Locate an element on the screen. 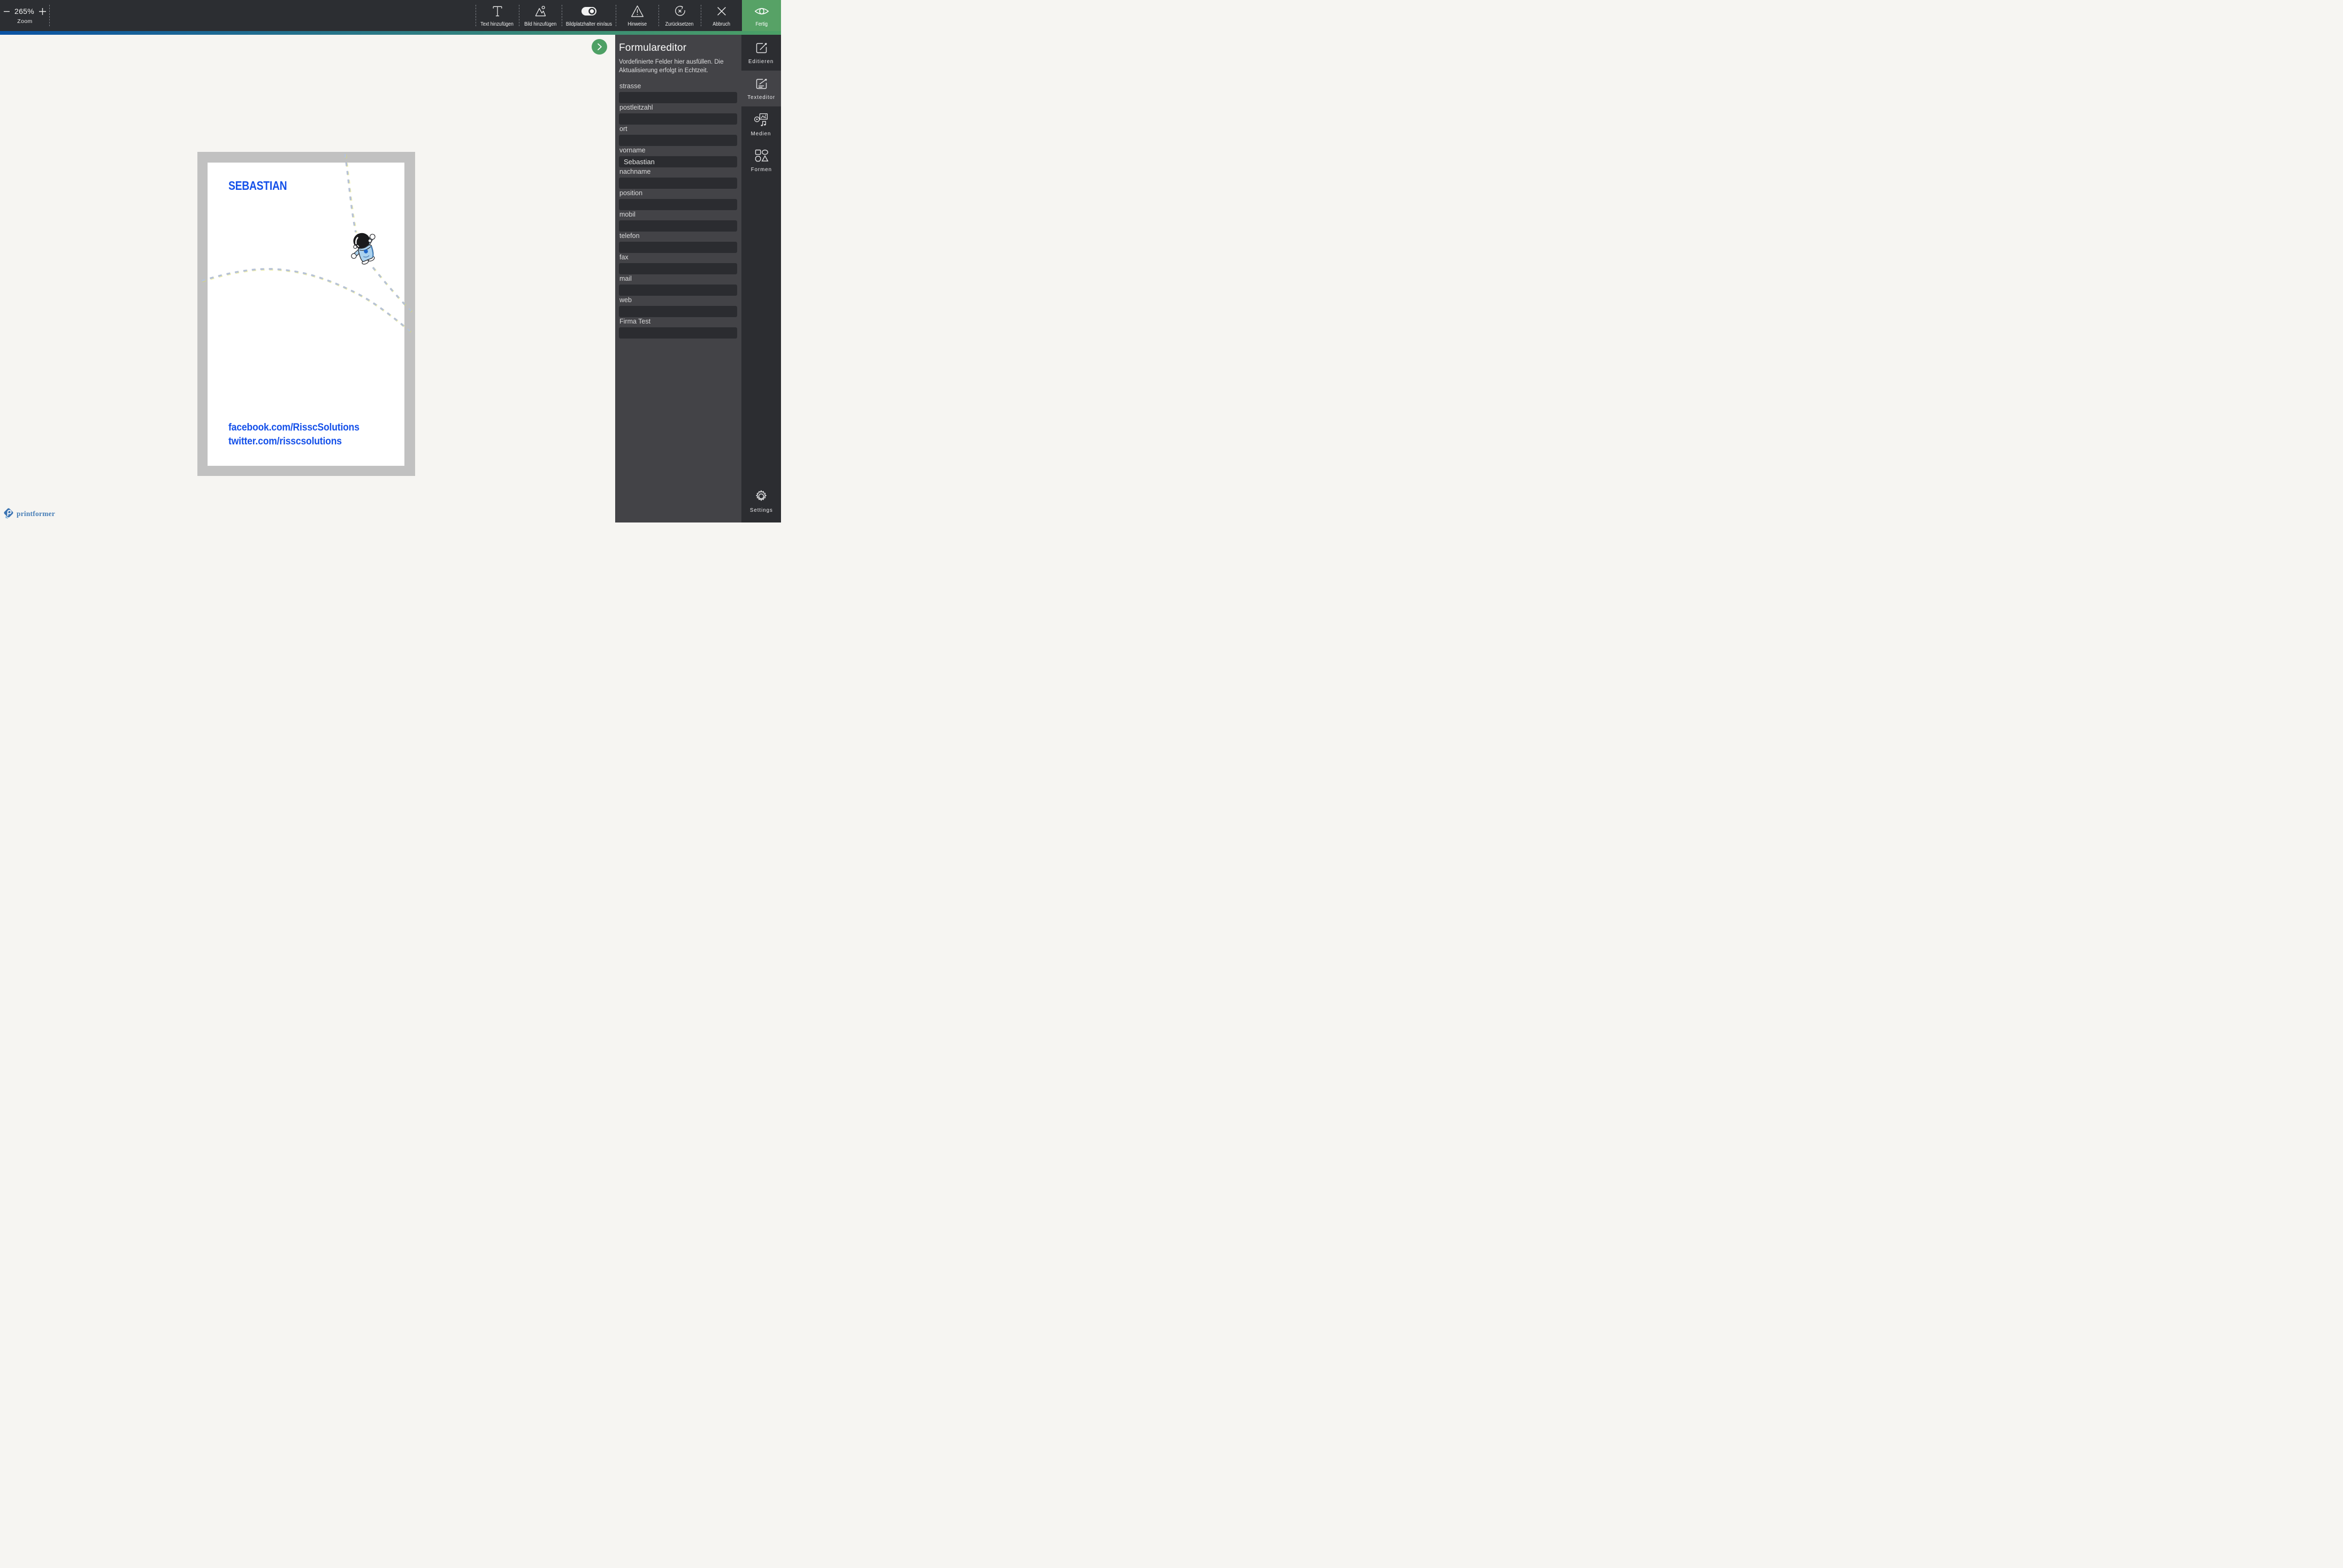  text-add-icon is located at coordinates (497, 11).